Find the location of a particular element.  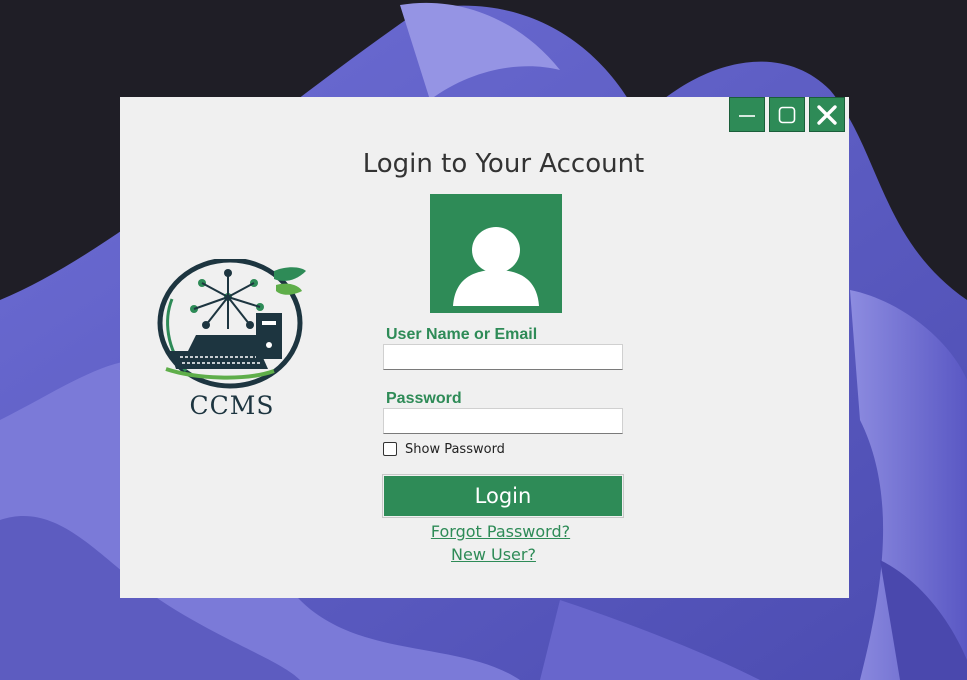

minimize-icon is located at coordinates (747, 115).